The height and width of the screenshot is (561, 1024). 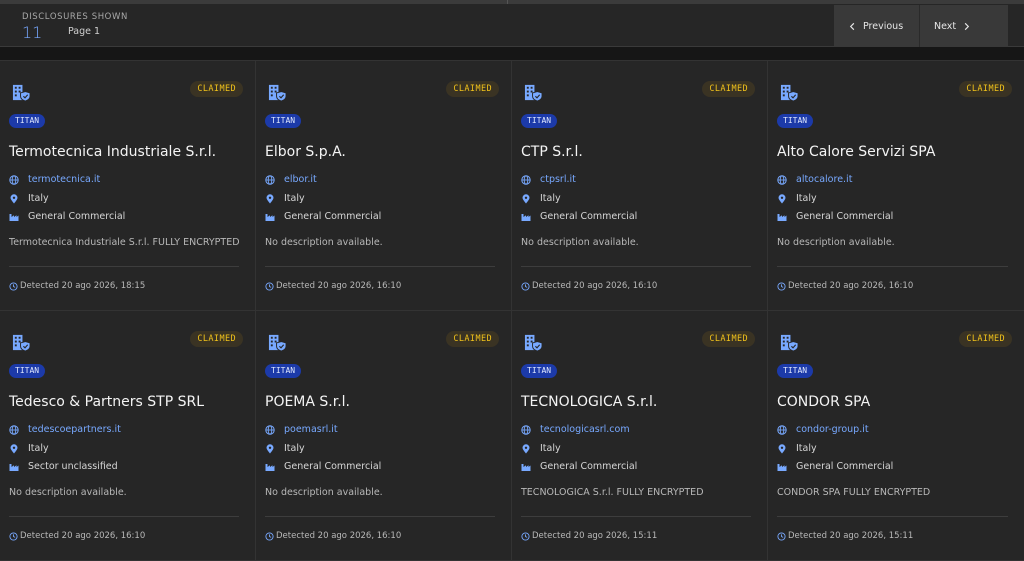 What do you see at coordinates (967, 26) in the screenshot?
I see `chevron-right-icon` at bounding box center [967, 26].